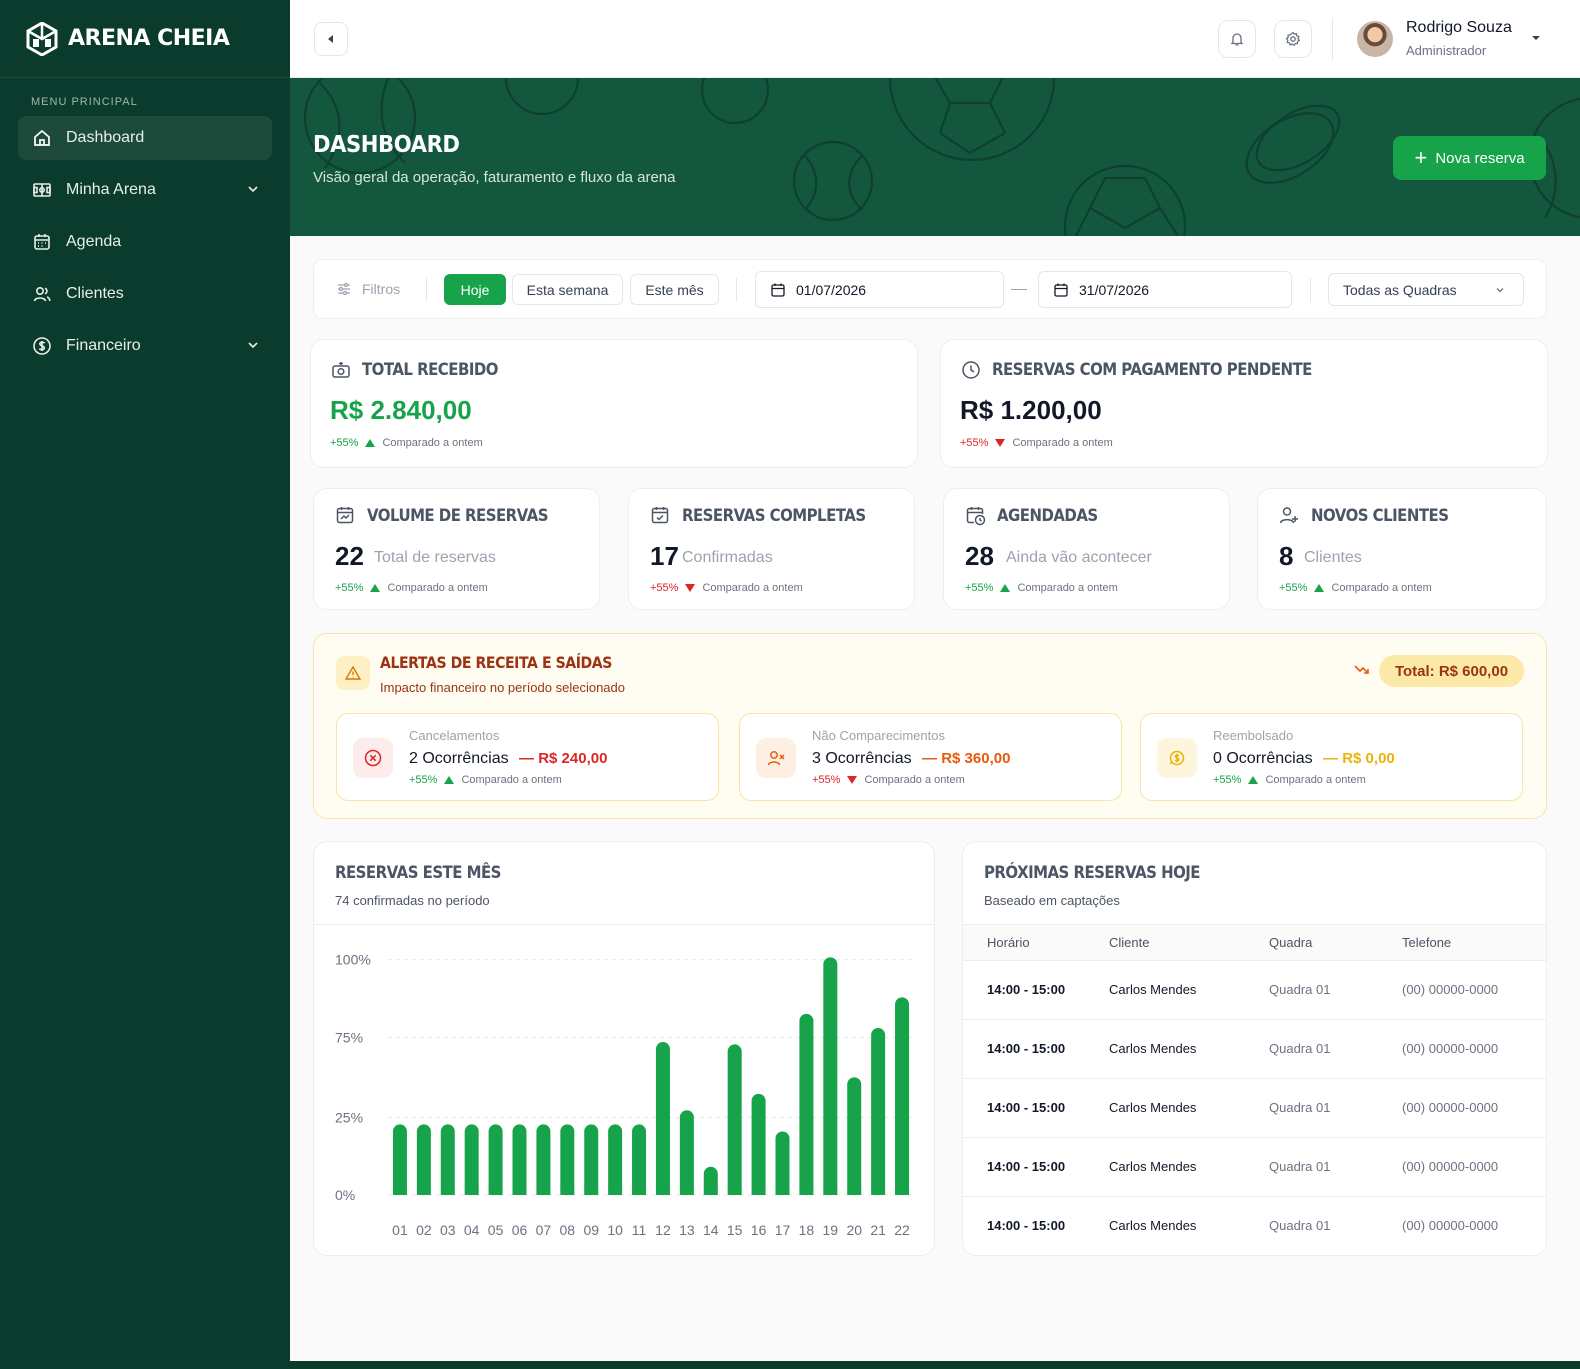 This screenshot has width=1580, height=1369. I want to click on filter-divider, so click(426, 290).